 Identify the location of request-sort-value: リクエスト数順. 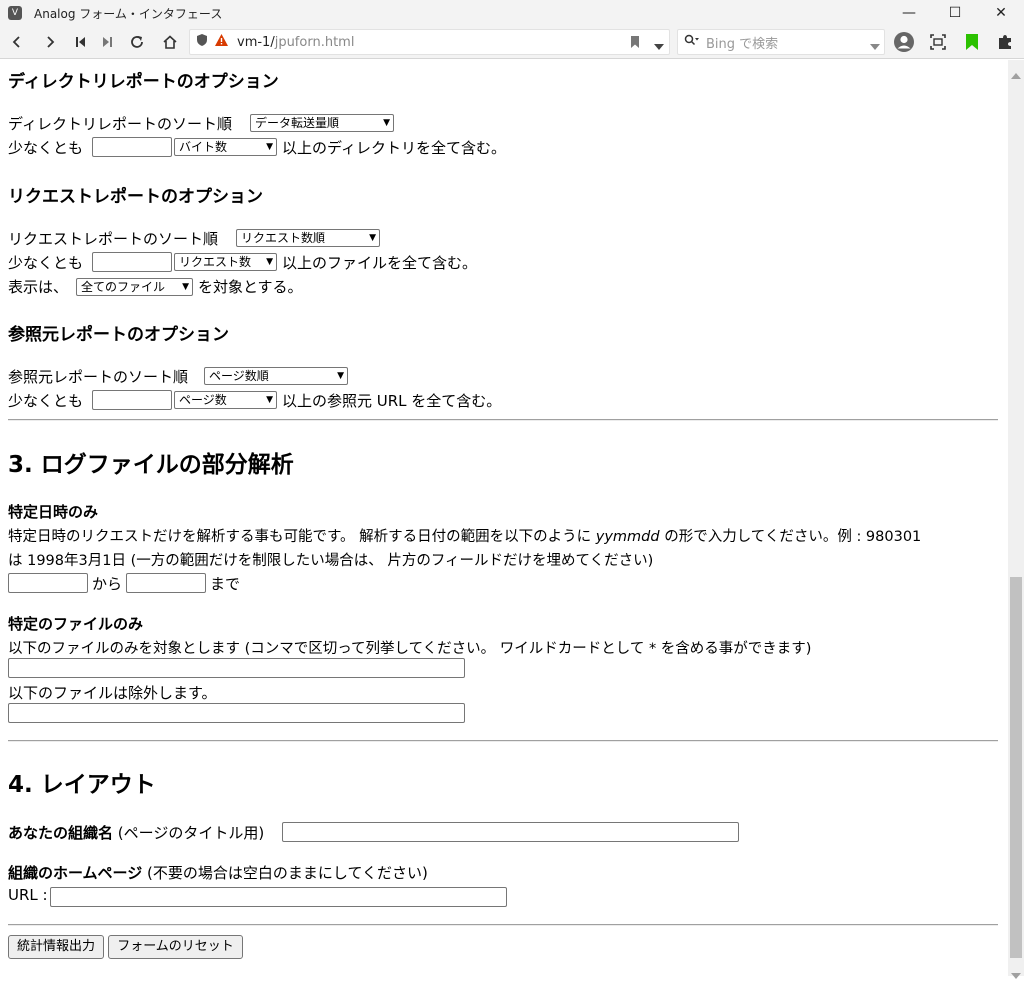
(283, 238).